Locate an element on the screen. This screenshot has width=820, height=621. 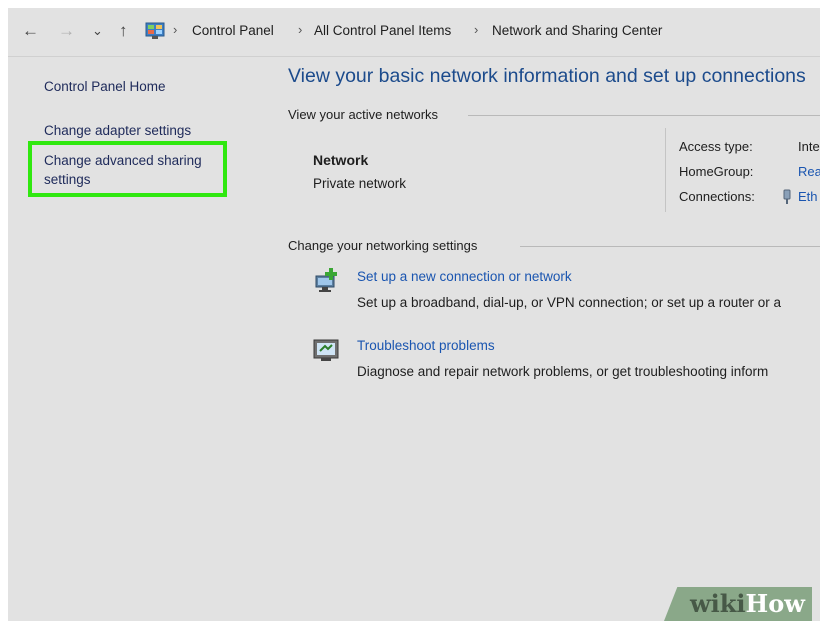
network-name: Network is located at coordinates (341, 160).